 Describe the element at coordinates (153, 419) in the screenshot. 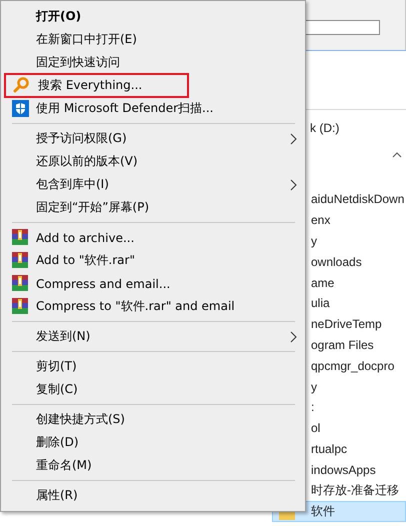

I see `menu-item: 创建快捷方式(S)` at that location.